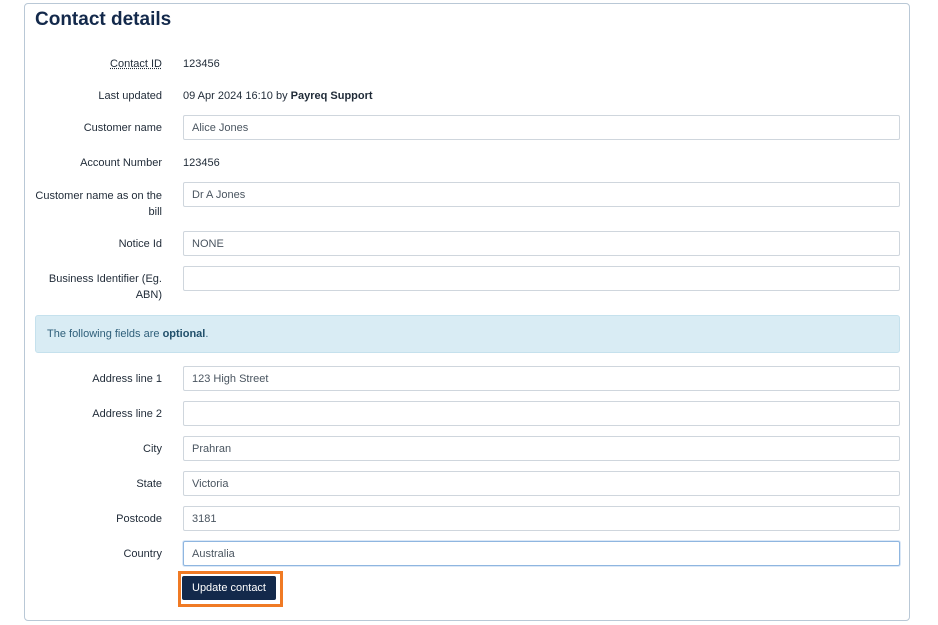 Image resolution: width=938 pixels, height=625 pixels. I want to click on customer-name-input, so click(541, 127).